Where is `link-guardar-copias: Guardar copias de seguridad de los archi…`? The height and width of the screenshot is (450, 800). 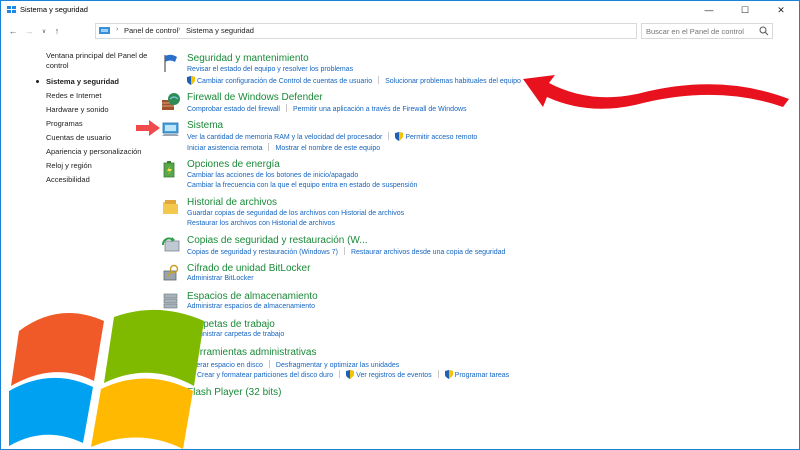 link-guardar-copias: Guardar copias de seguridad de los archi… is located at coordinates (295, 213).